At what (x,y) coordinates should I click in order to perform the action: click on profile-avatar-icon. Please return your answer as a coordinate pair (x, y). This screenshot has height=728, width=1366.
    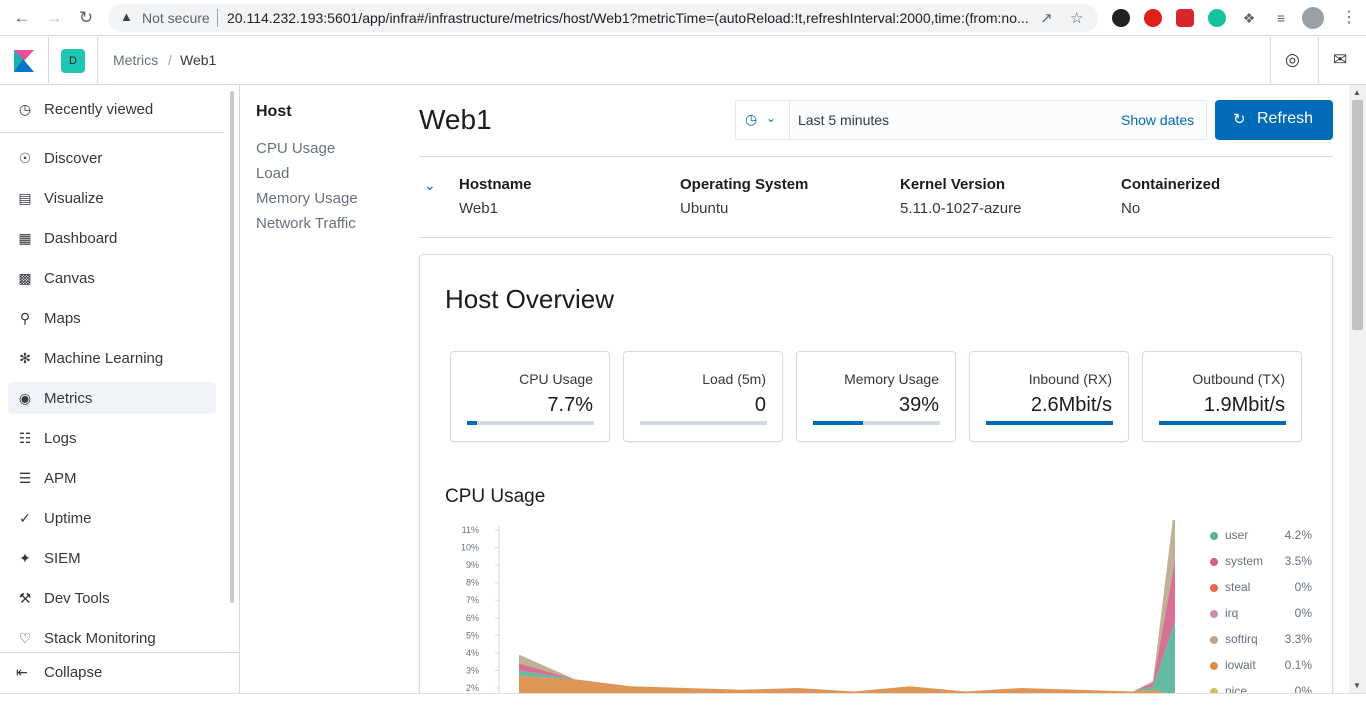
    Looking at the image, I should click on (1313, 18).